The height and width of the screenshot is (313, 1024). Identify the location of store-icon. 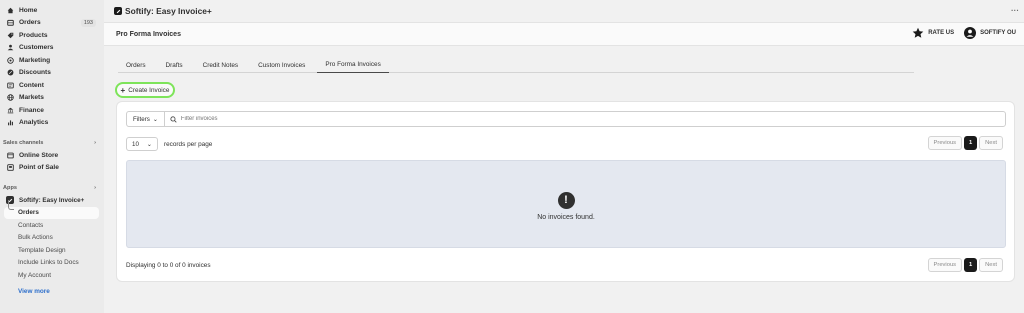
(10, 155).